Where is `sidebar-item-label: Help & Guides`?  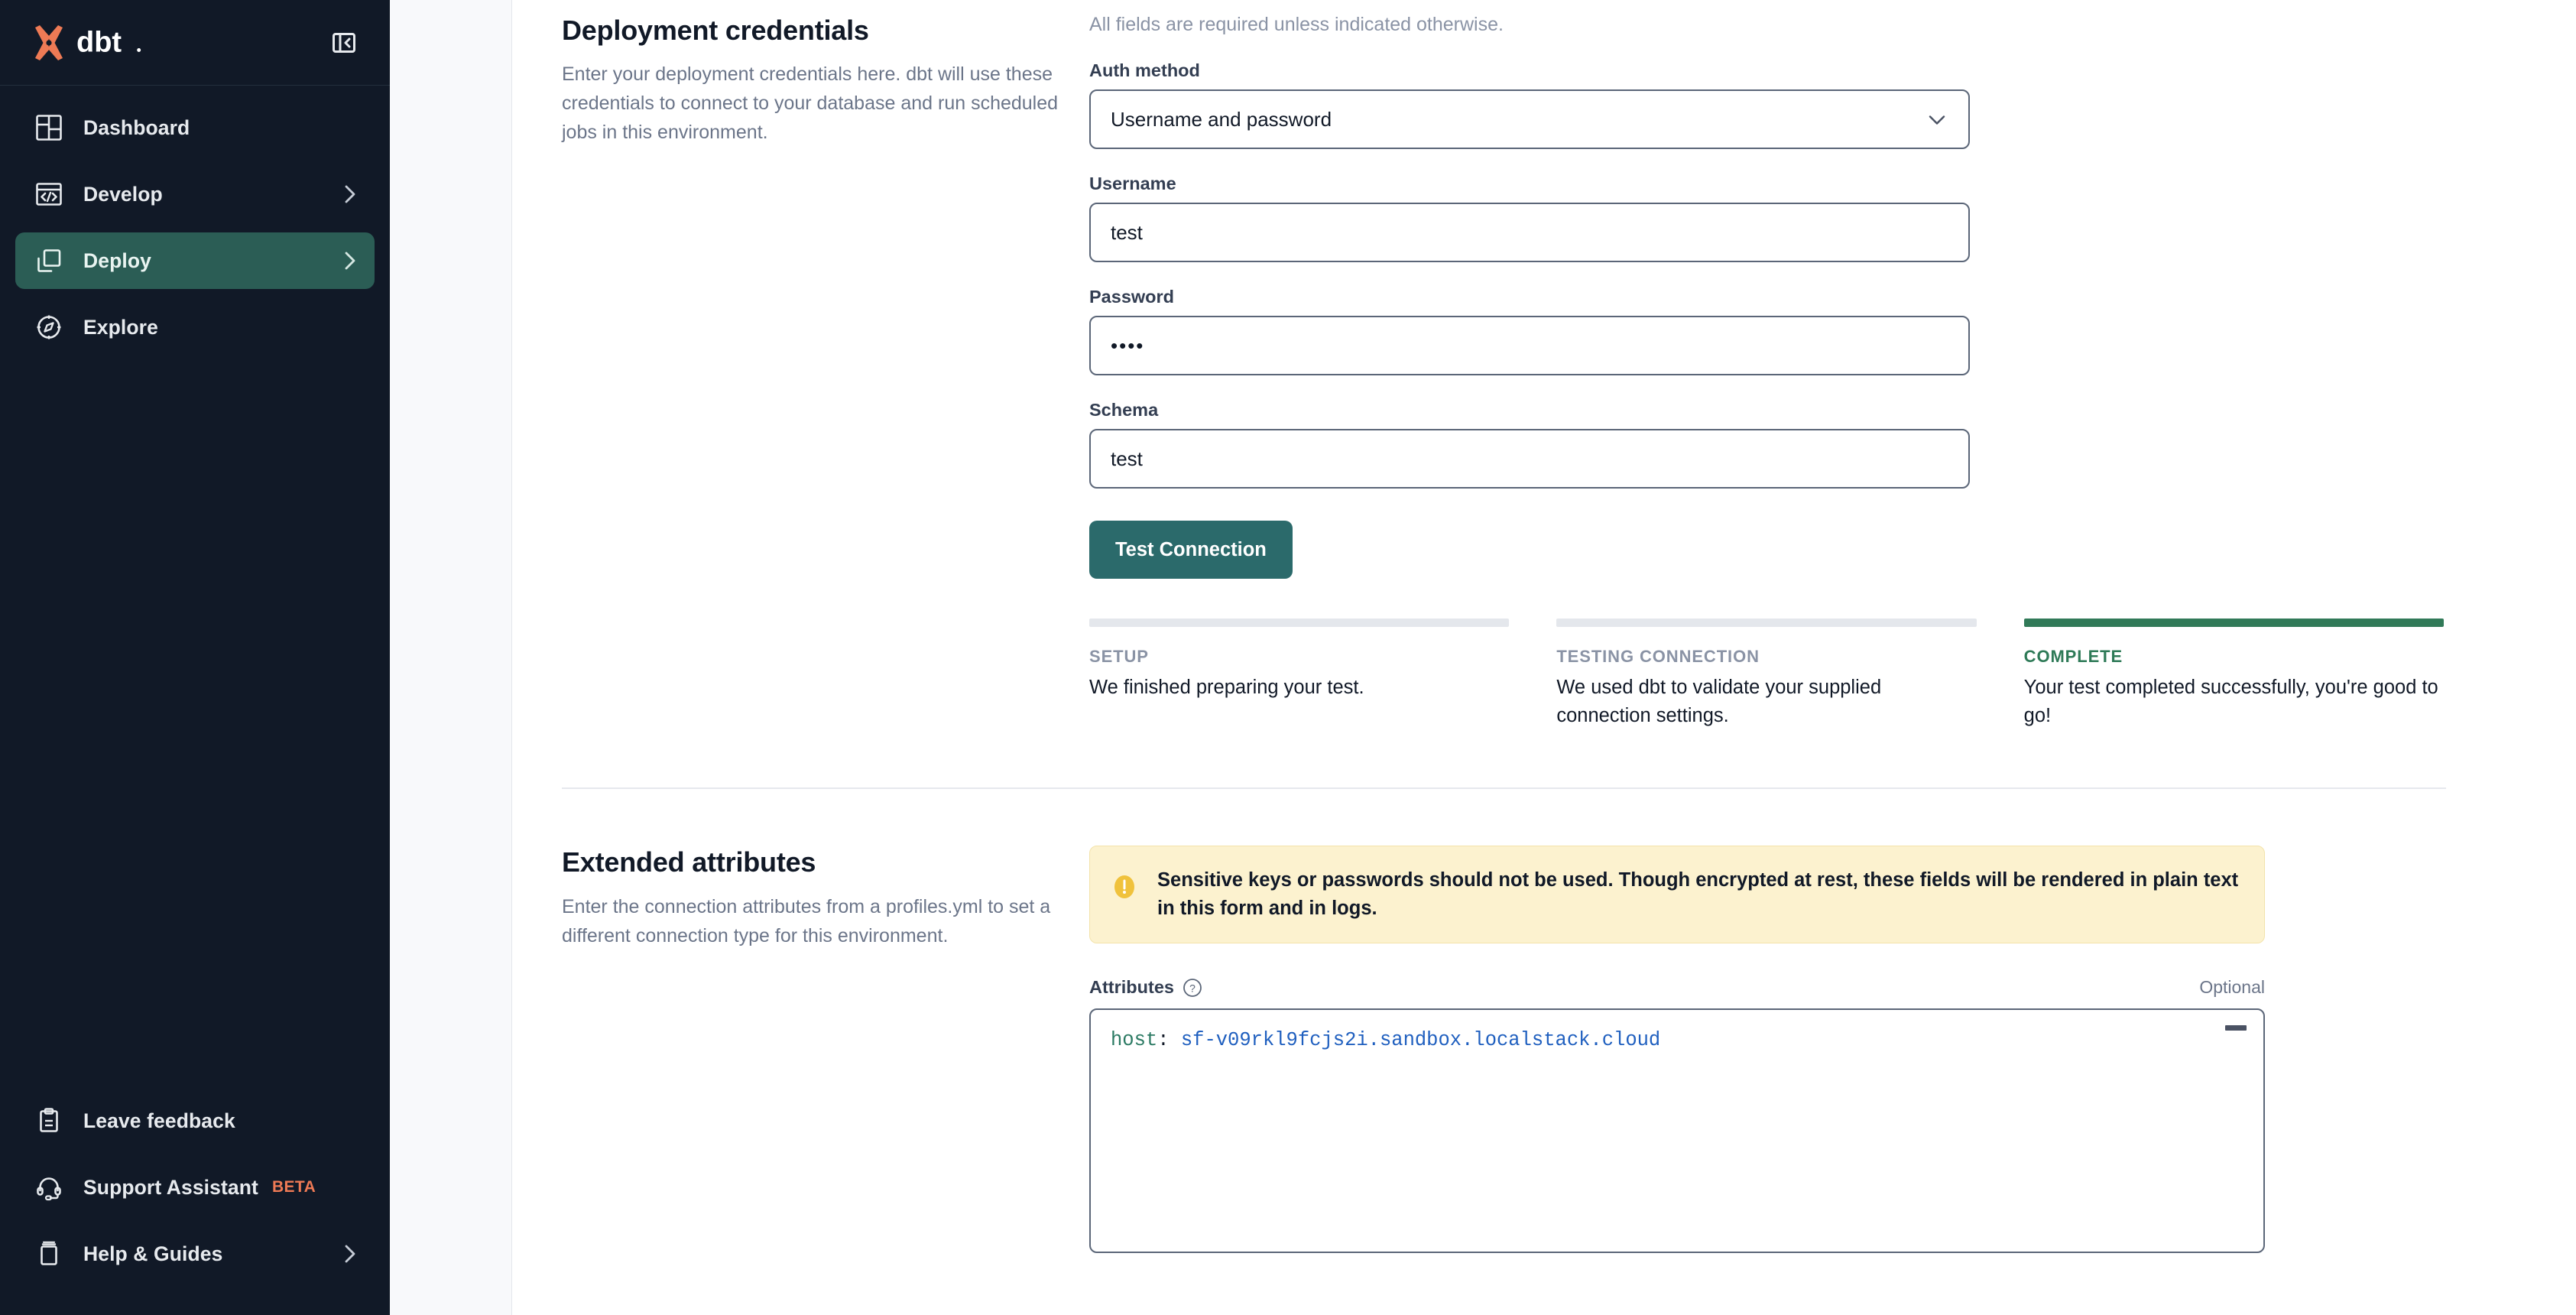 sidebar-item-label: Help & Guides is located at coordinates (153, 1253).